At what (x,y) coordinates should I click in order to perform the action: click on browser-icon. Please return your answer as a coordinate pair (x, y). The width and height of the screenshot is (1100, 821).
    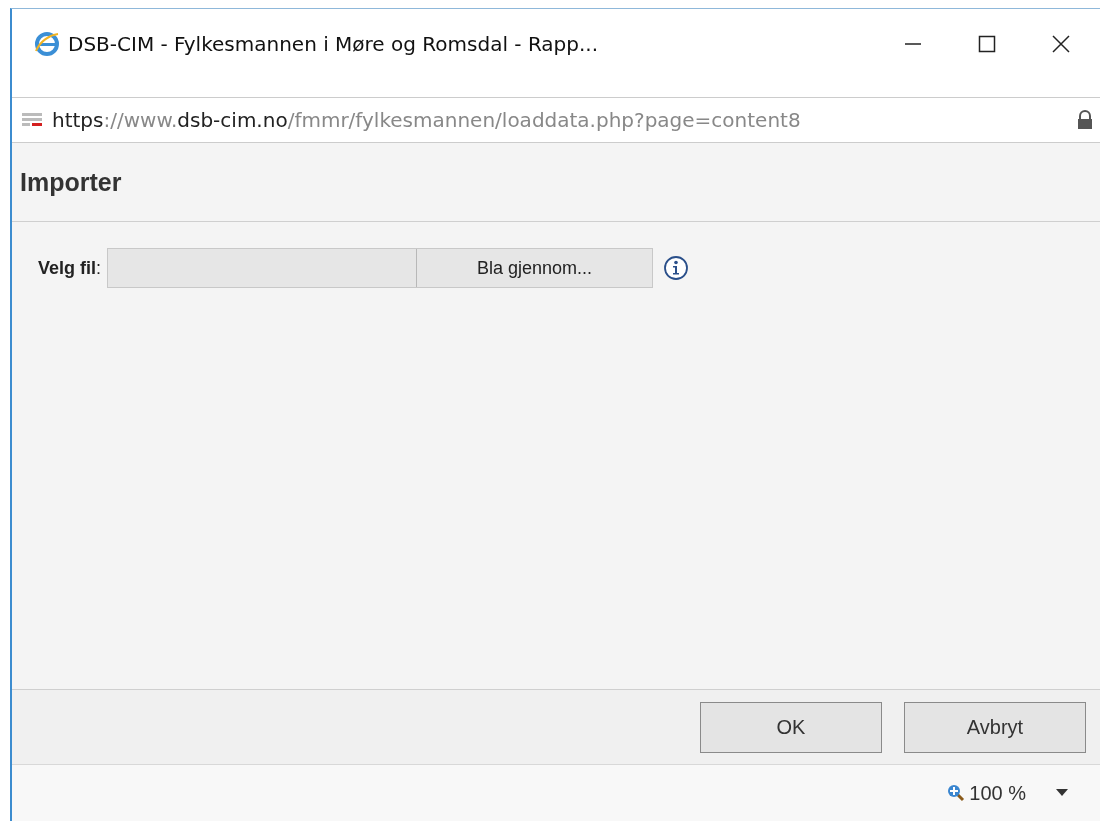
    Looking at the image, I should click on (47, 44).